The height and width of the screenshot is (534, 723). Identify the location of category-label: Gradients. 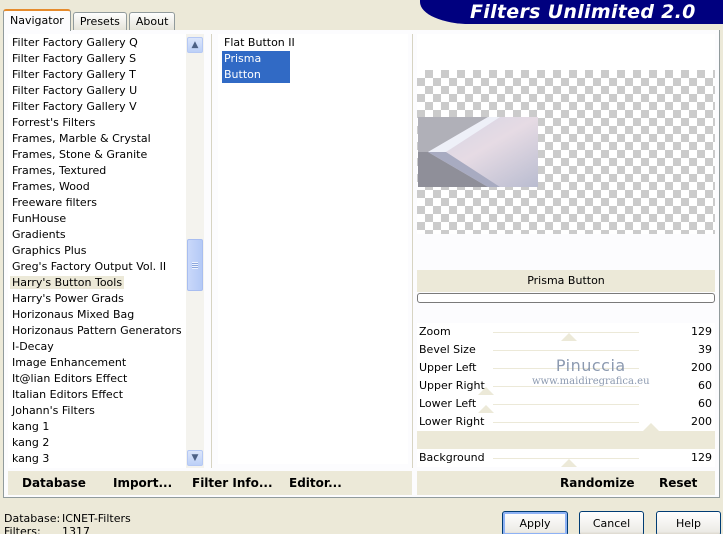
(39, 234).